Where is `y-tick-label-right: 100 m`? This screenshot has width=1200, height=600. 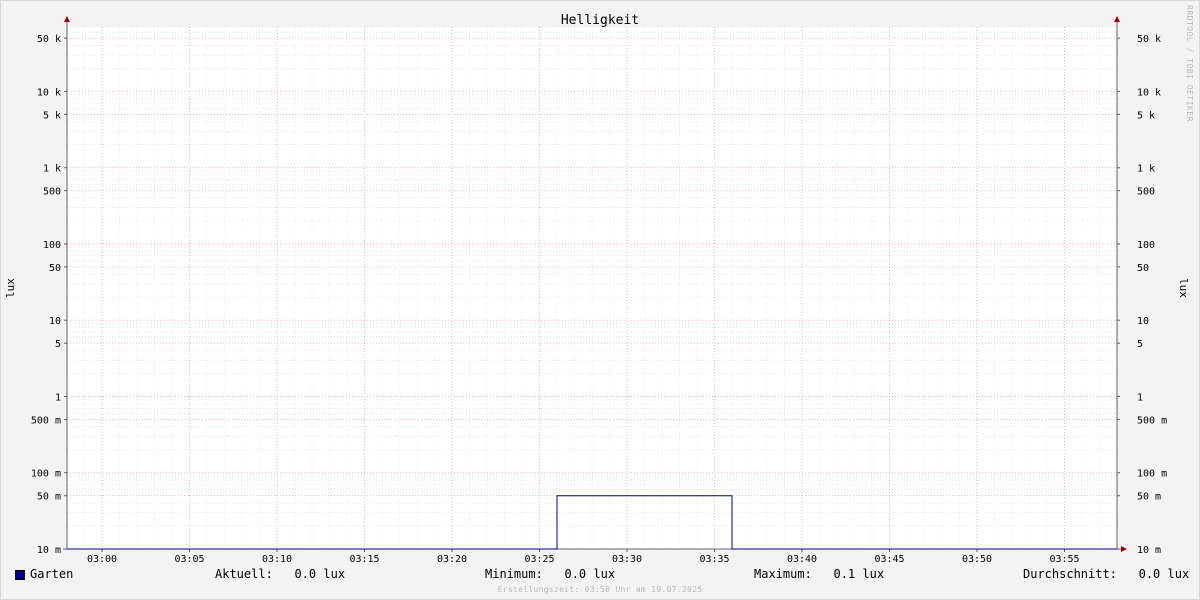 y-tick-label-right: 100 m is located at coordinates (1152, 474).